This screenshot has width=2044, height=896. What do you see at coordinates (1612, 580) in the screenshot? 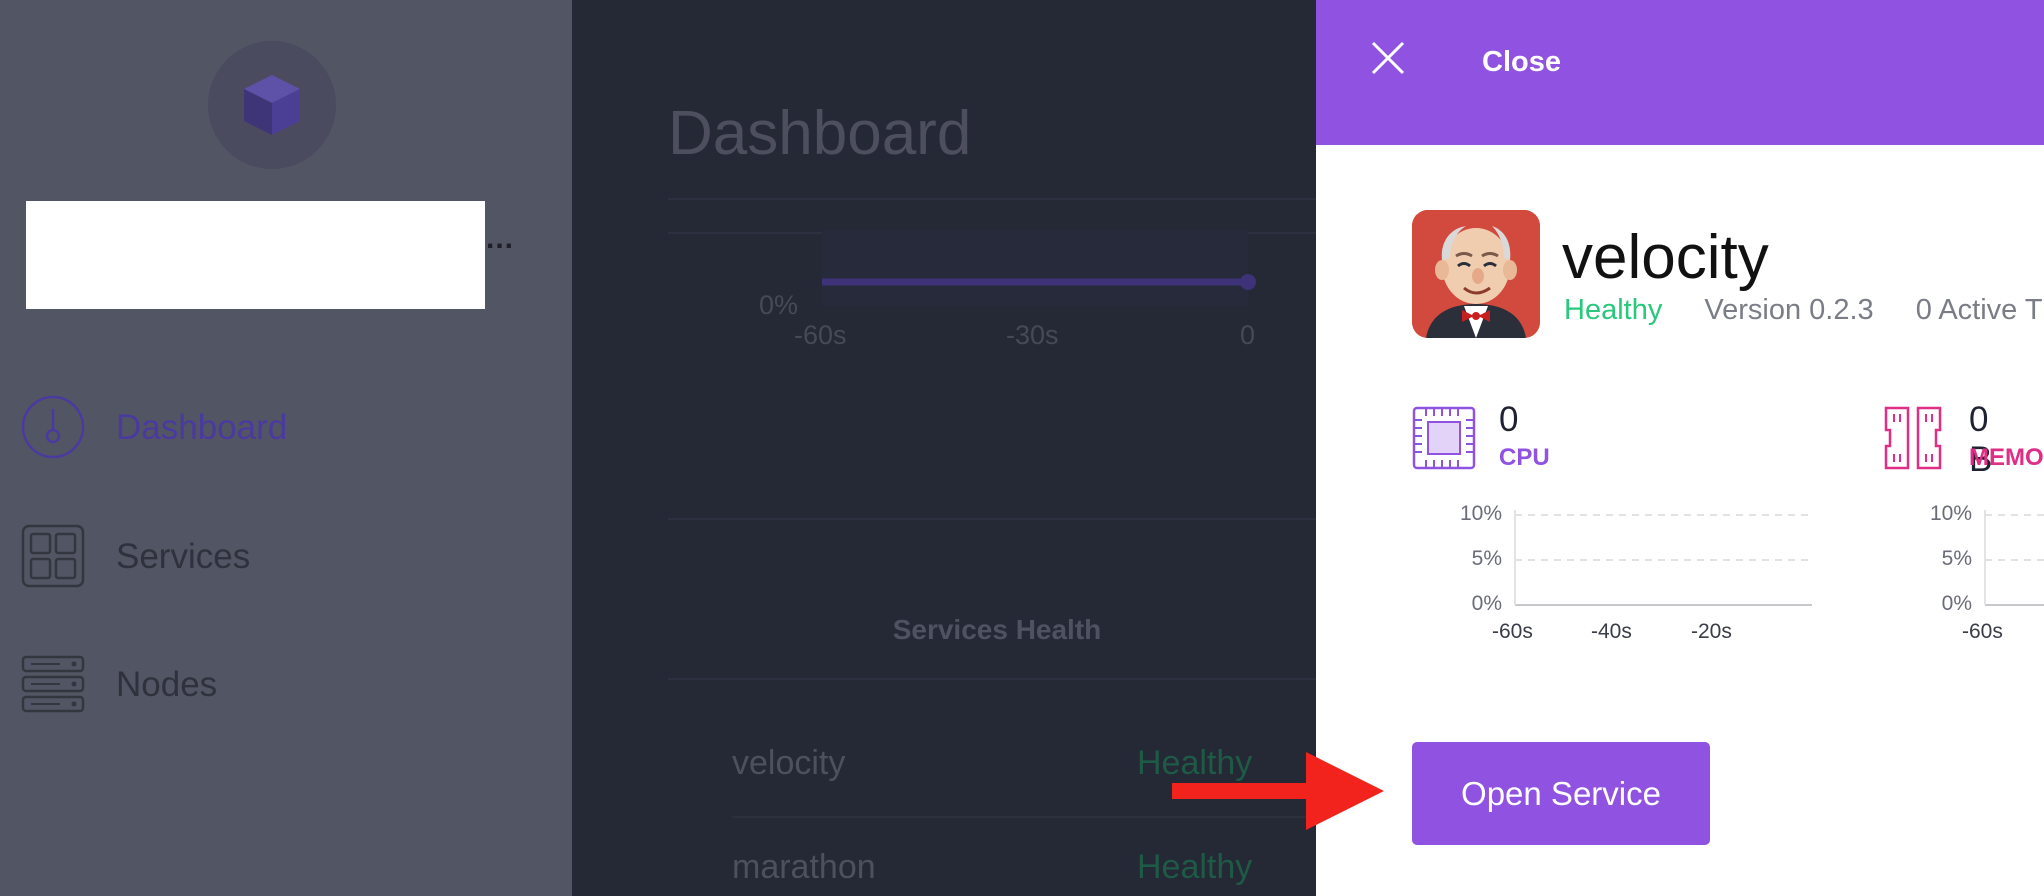
I see `cpu-usage-chart: 10% 5% 0% -60s -40s -20s` at bounding box center [1612, 580].